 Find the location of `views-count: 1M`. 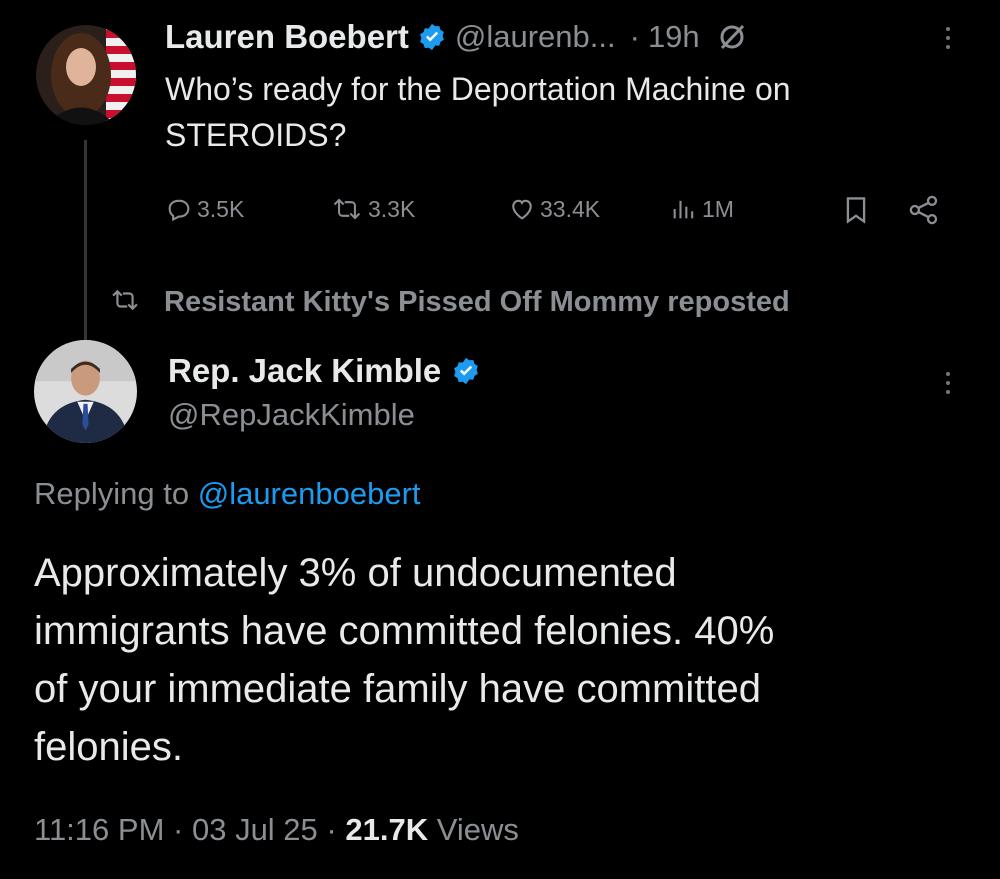

views-count: 1M is located at coordinates (718, 208).